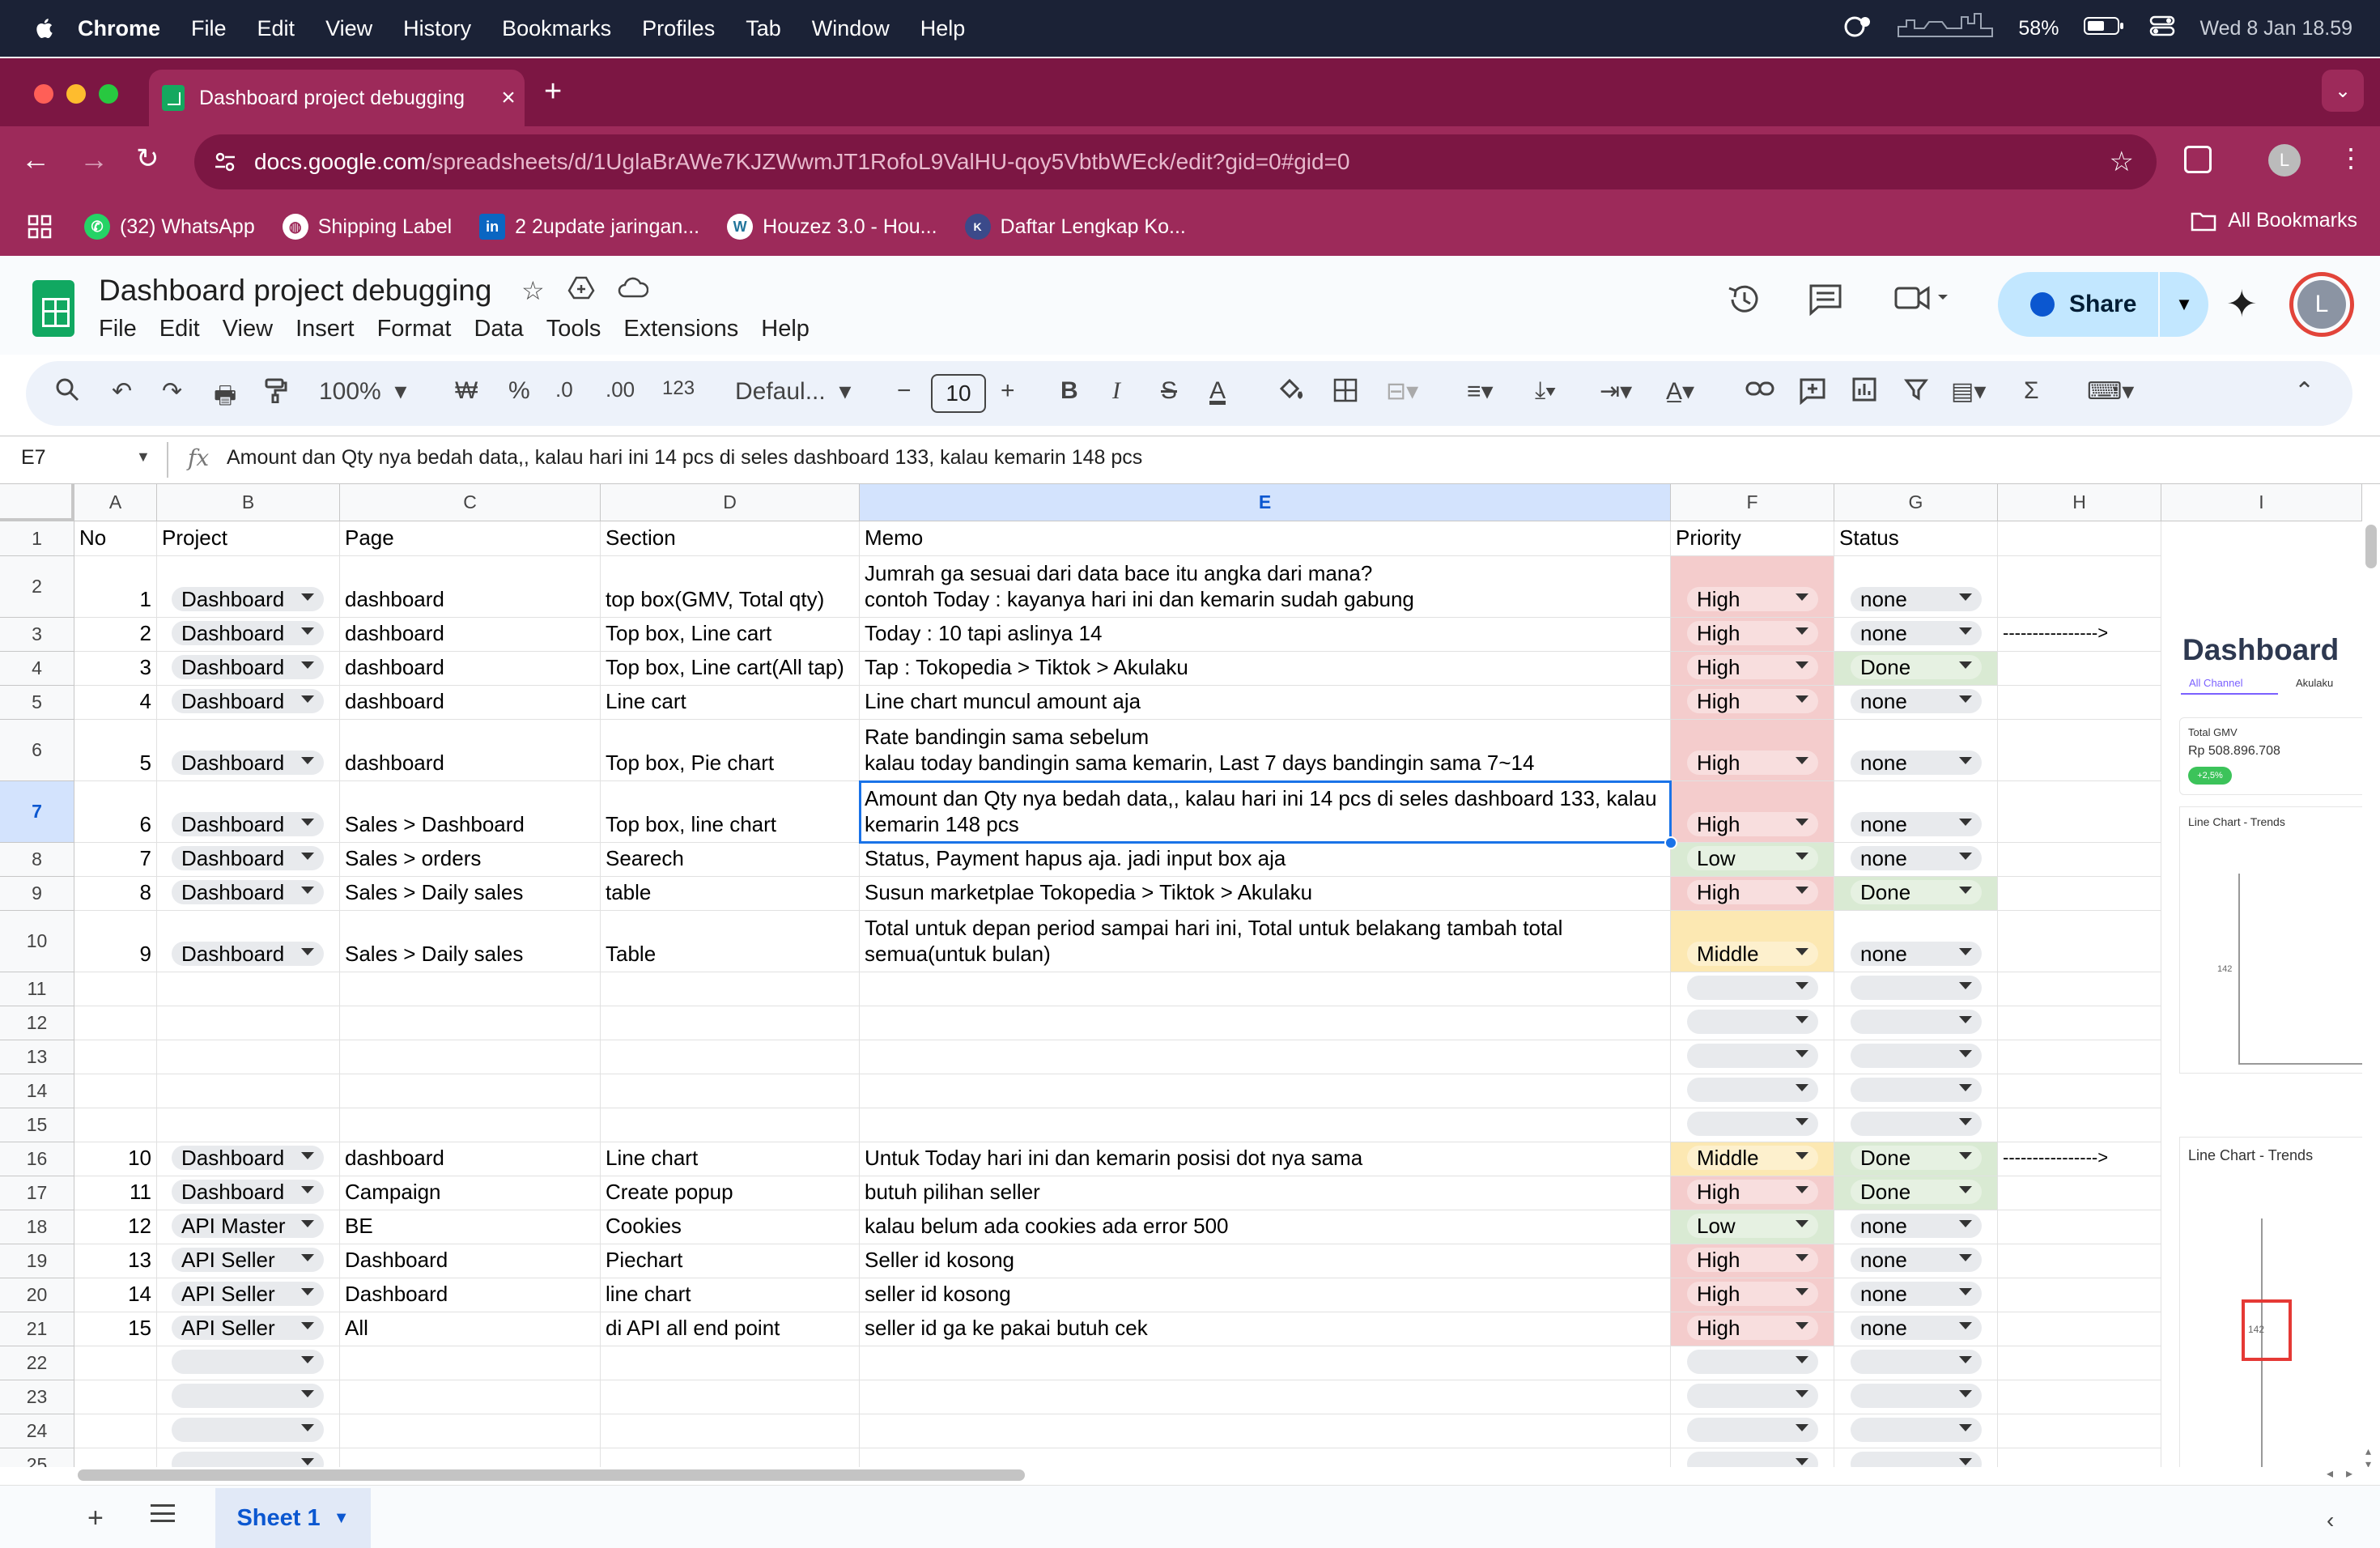 The width and height of the screenshot is (2380, 1548). Describe the element at coordinates (471, 812) in the screenshot. I see `cell-page: Sales > Dashboard` at that location.